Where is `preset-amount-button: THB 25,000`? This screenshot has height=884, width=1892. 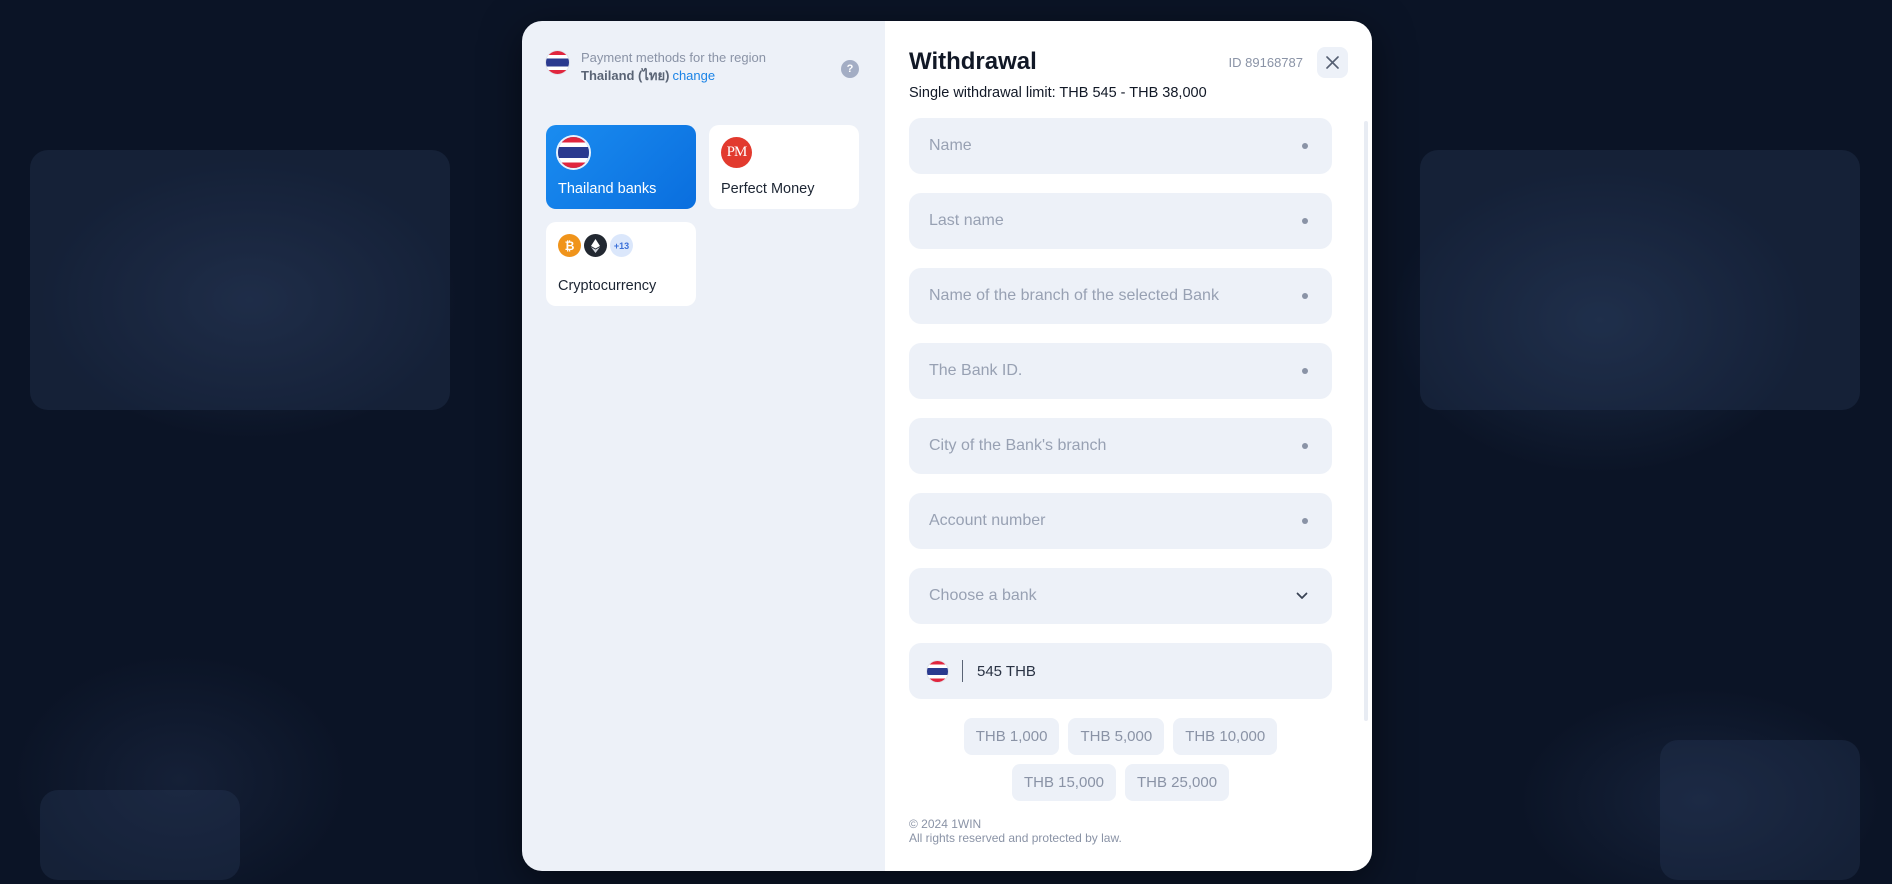
preset-amount-button: THB 25,000 is located at coordinates (1177, 782).